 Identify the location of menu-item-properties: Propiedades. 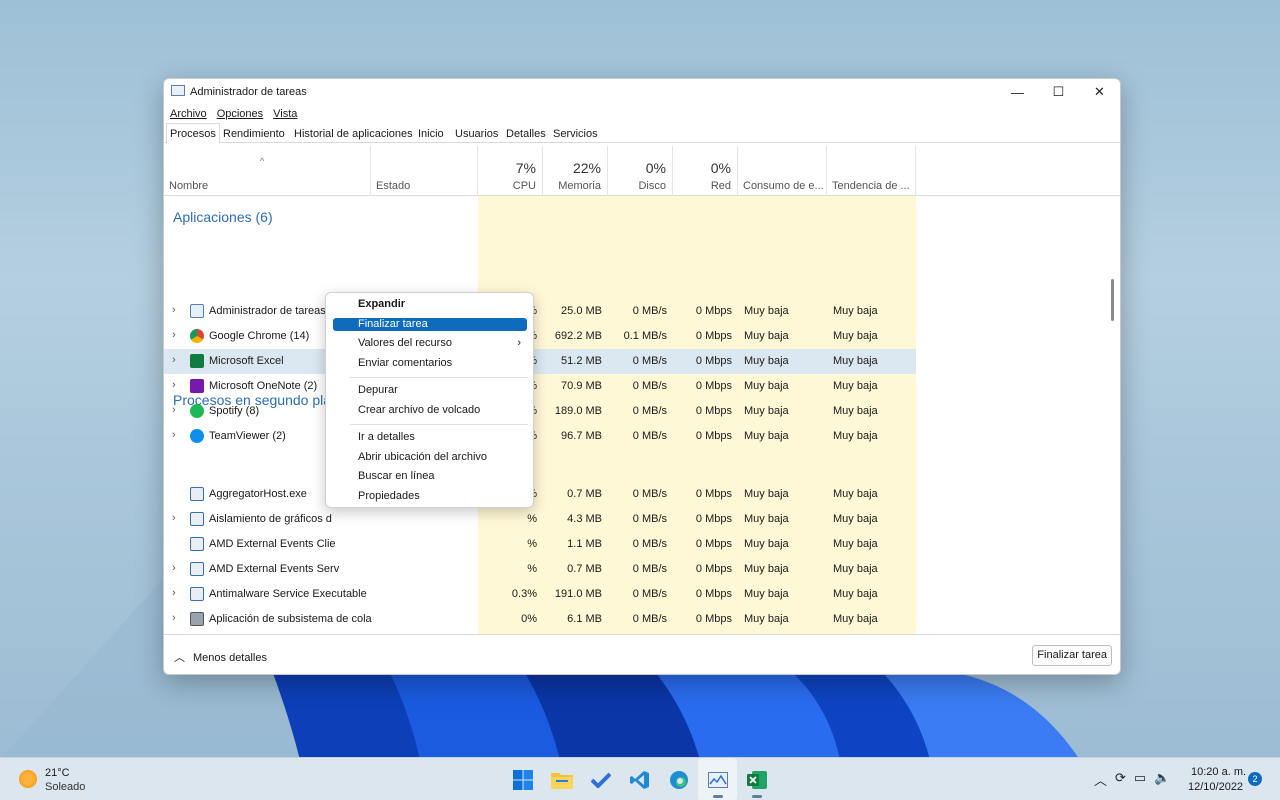
(430, 496).